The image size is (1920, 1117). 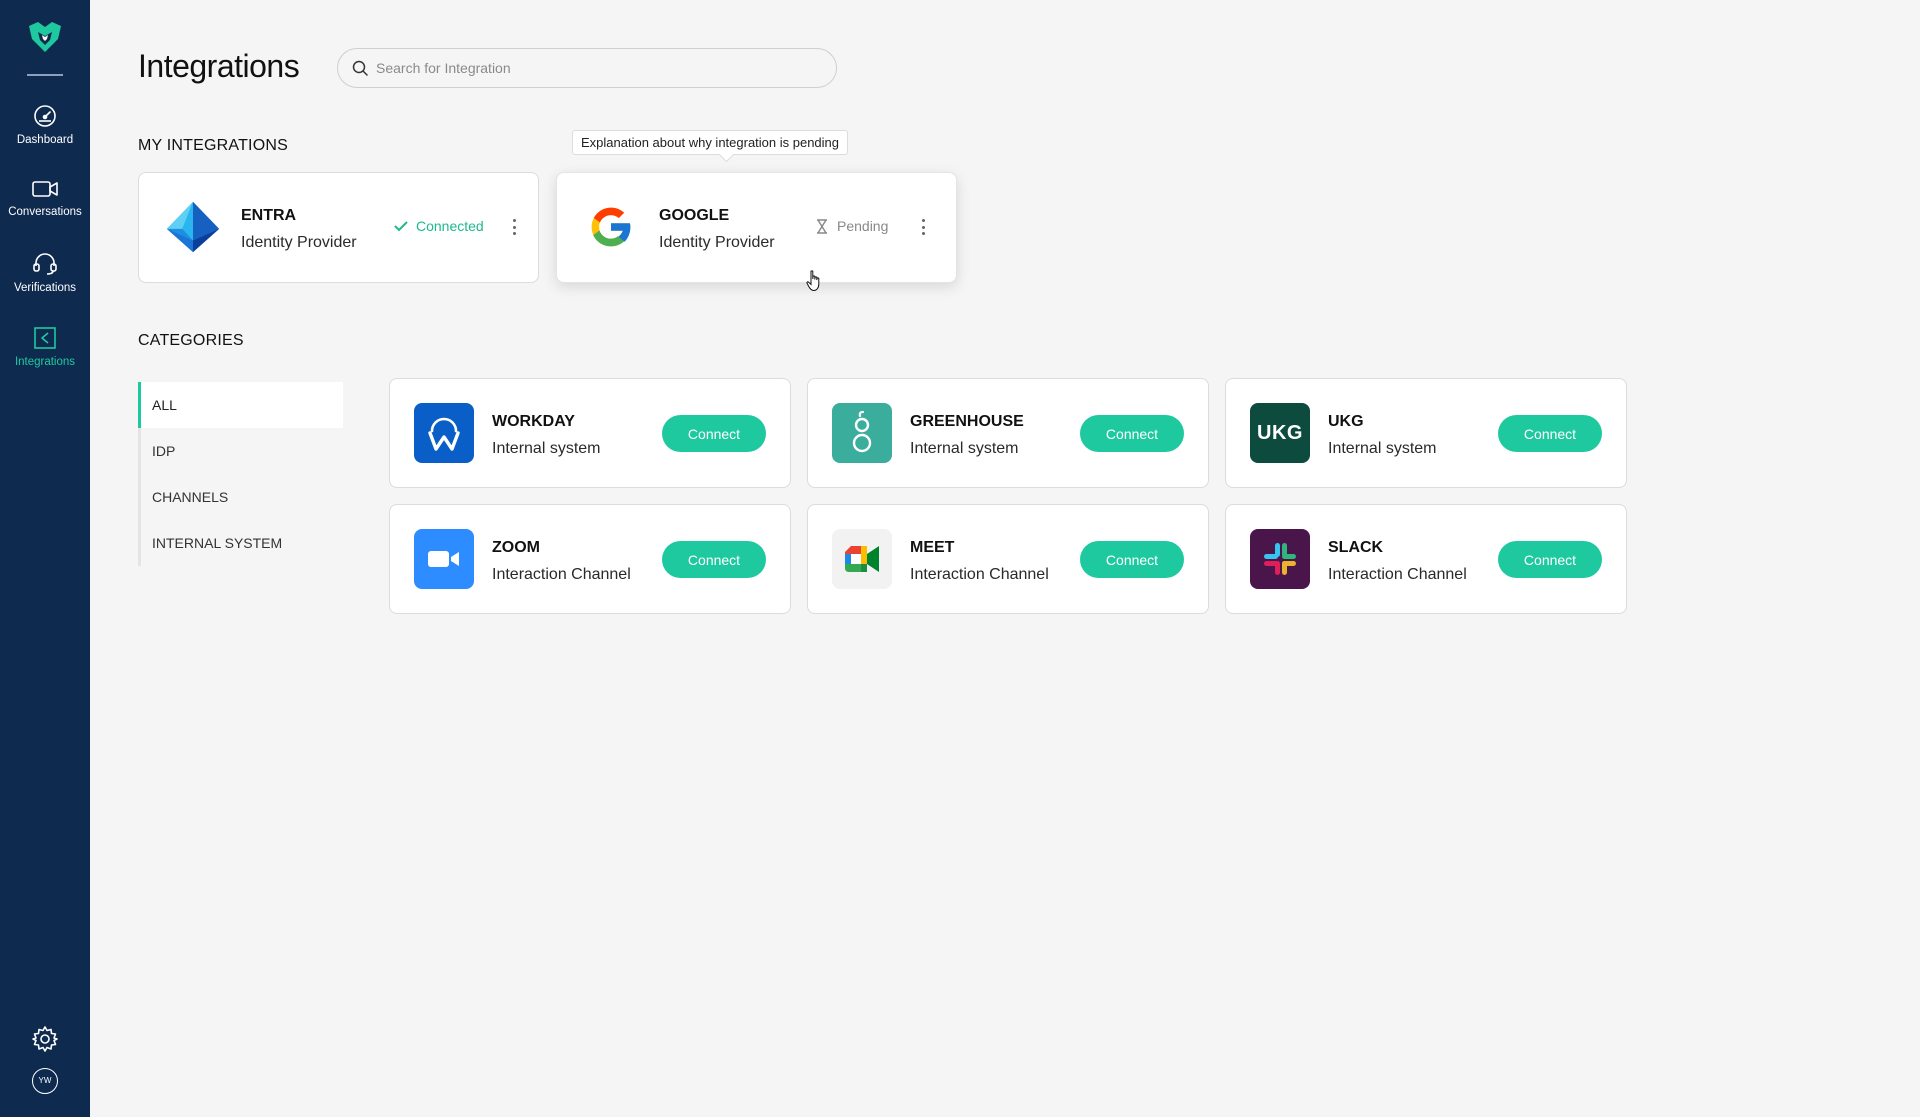 I want to click on nav-label: Integrations, so click(x=45, y=362).